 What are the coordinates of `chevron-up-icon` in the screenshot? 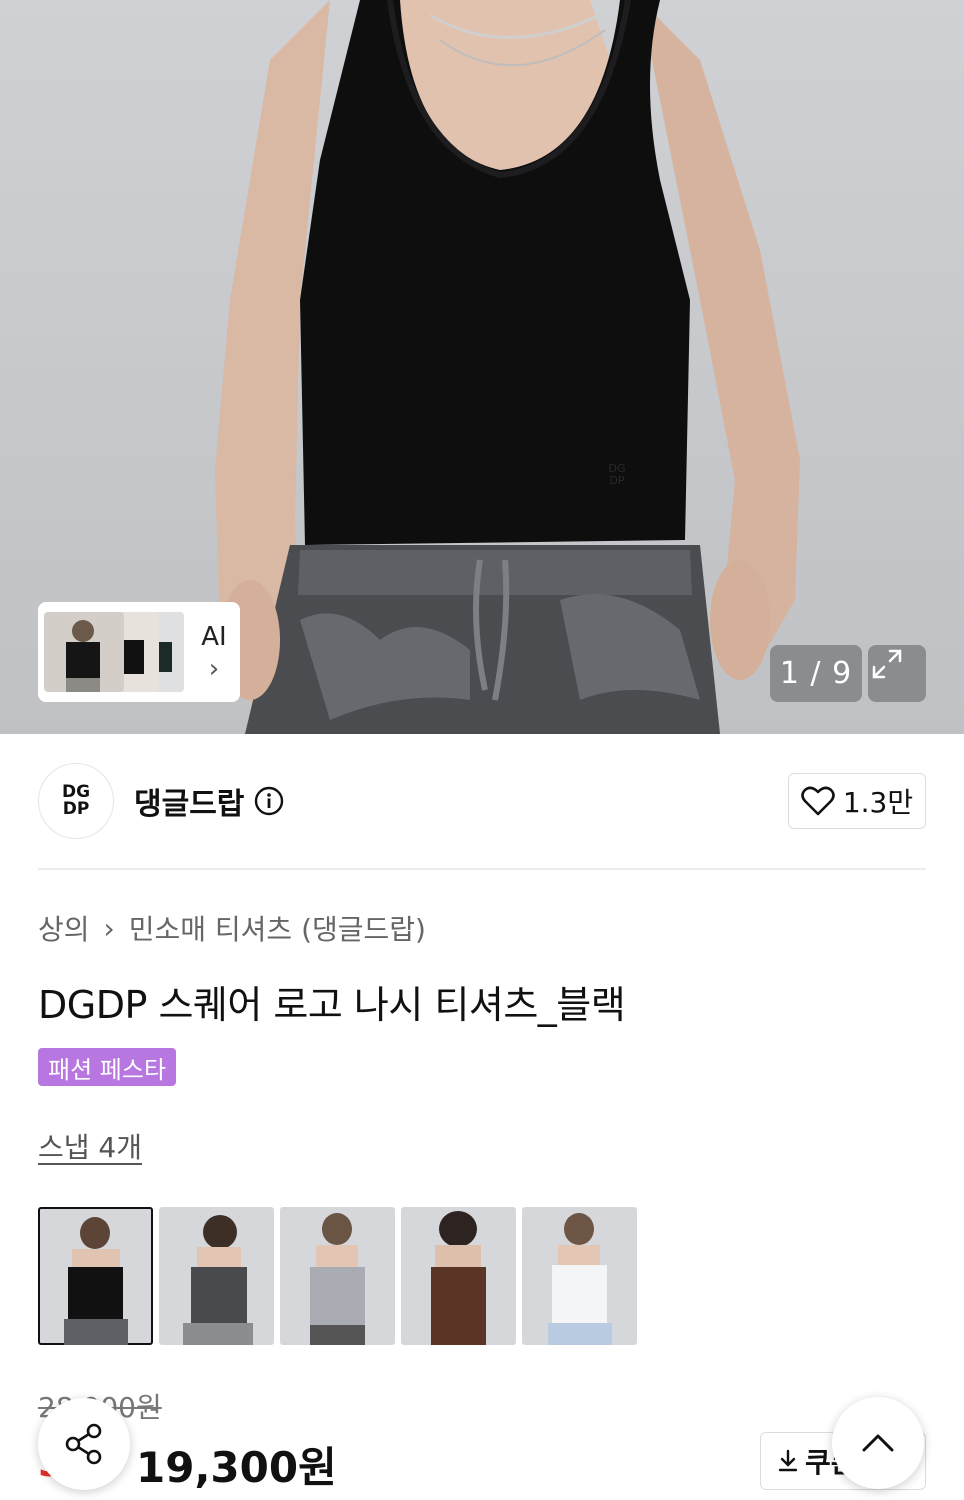 It's located at (878, 1443).